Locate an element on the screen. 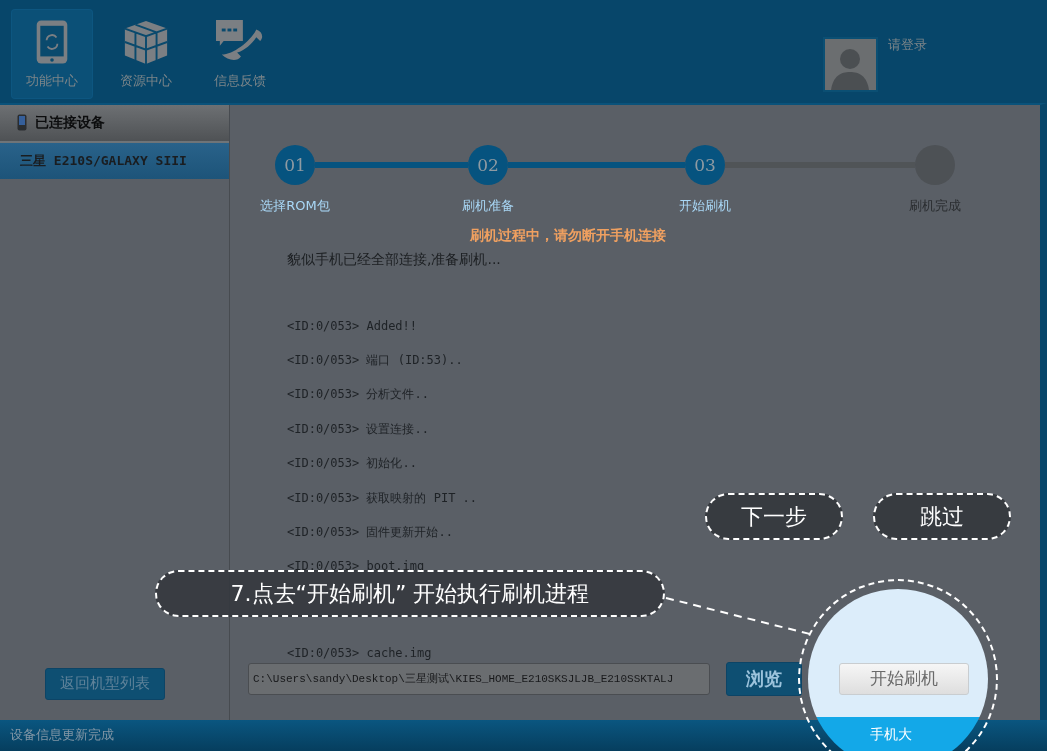  step-circle: 03 is located at coordinates (705, 164).